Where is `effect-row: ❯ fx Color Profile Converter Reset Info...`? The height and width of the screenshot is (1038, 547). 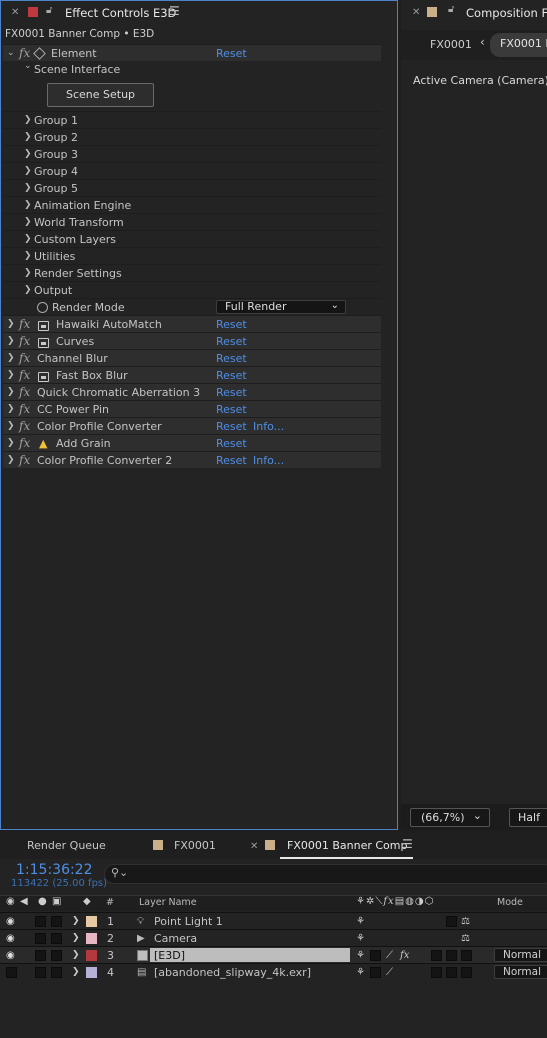
effect-row: ❯ fx Color Profile Converter Reset Info... is located at coordinates (192, 425).